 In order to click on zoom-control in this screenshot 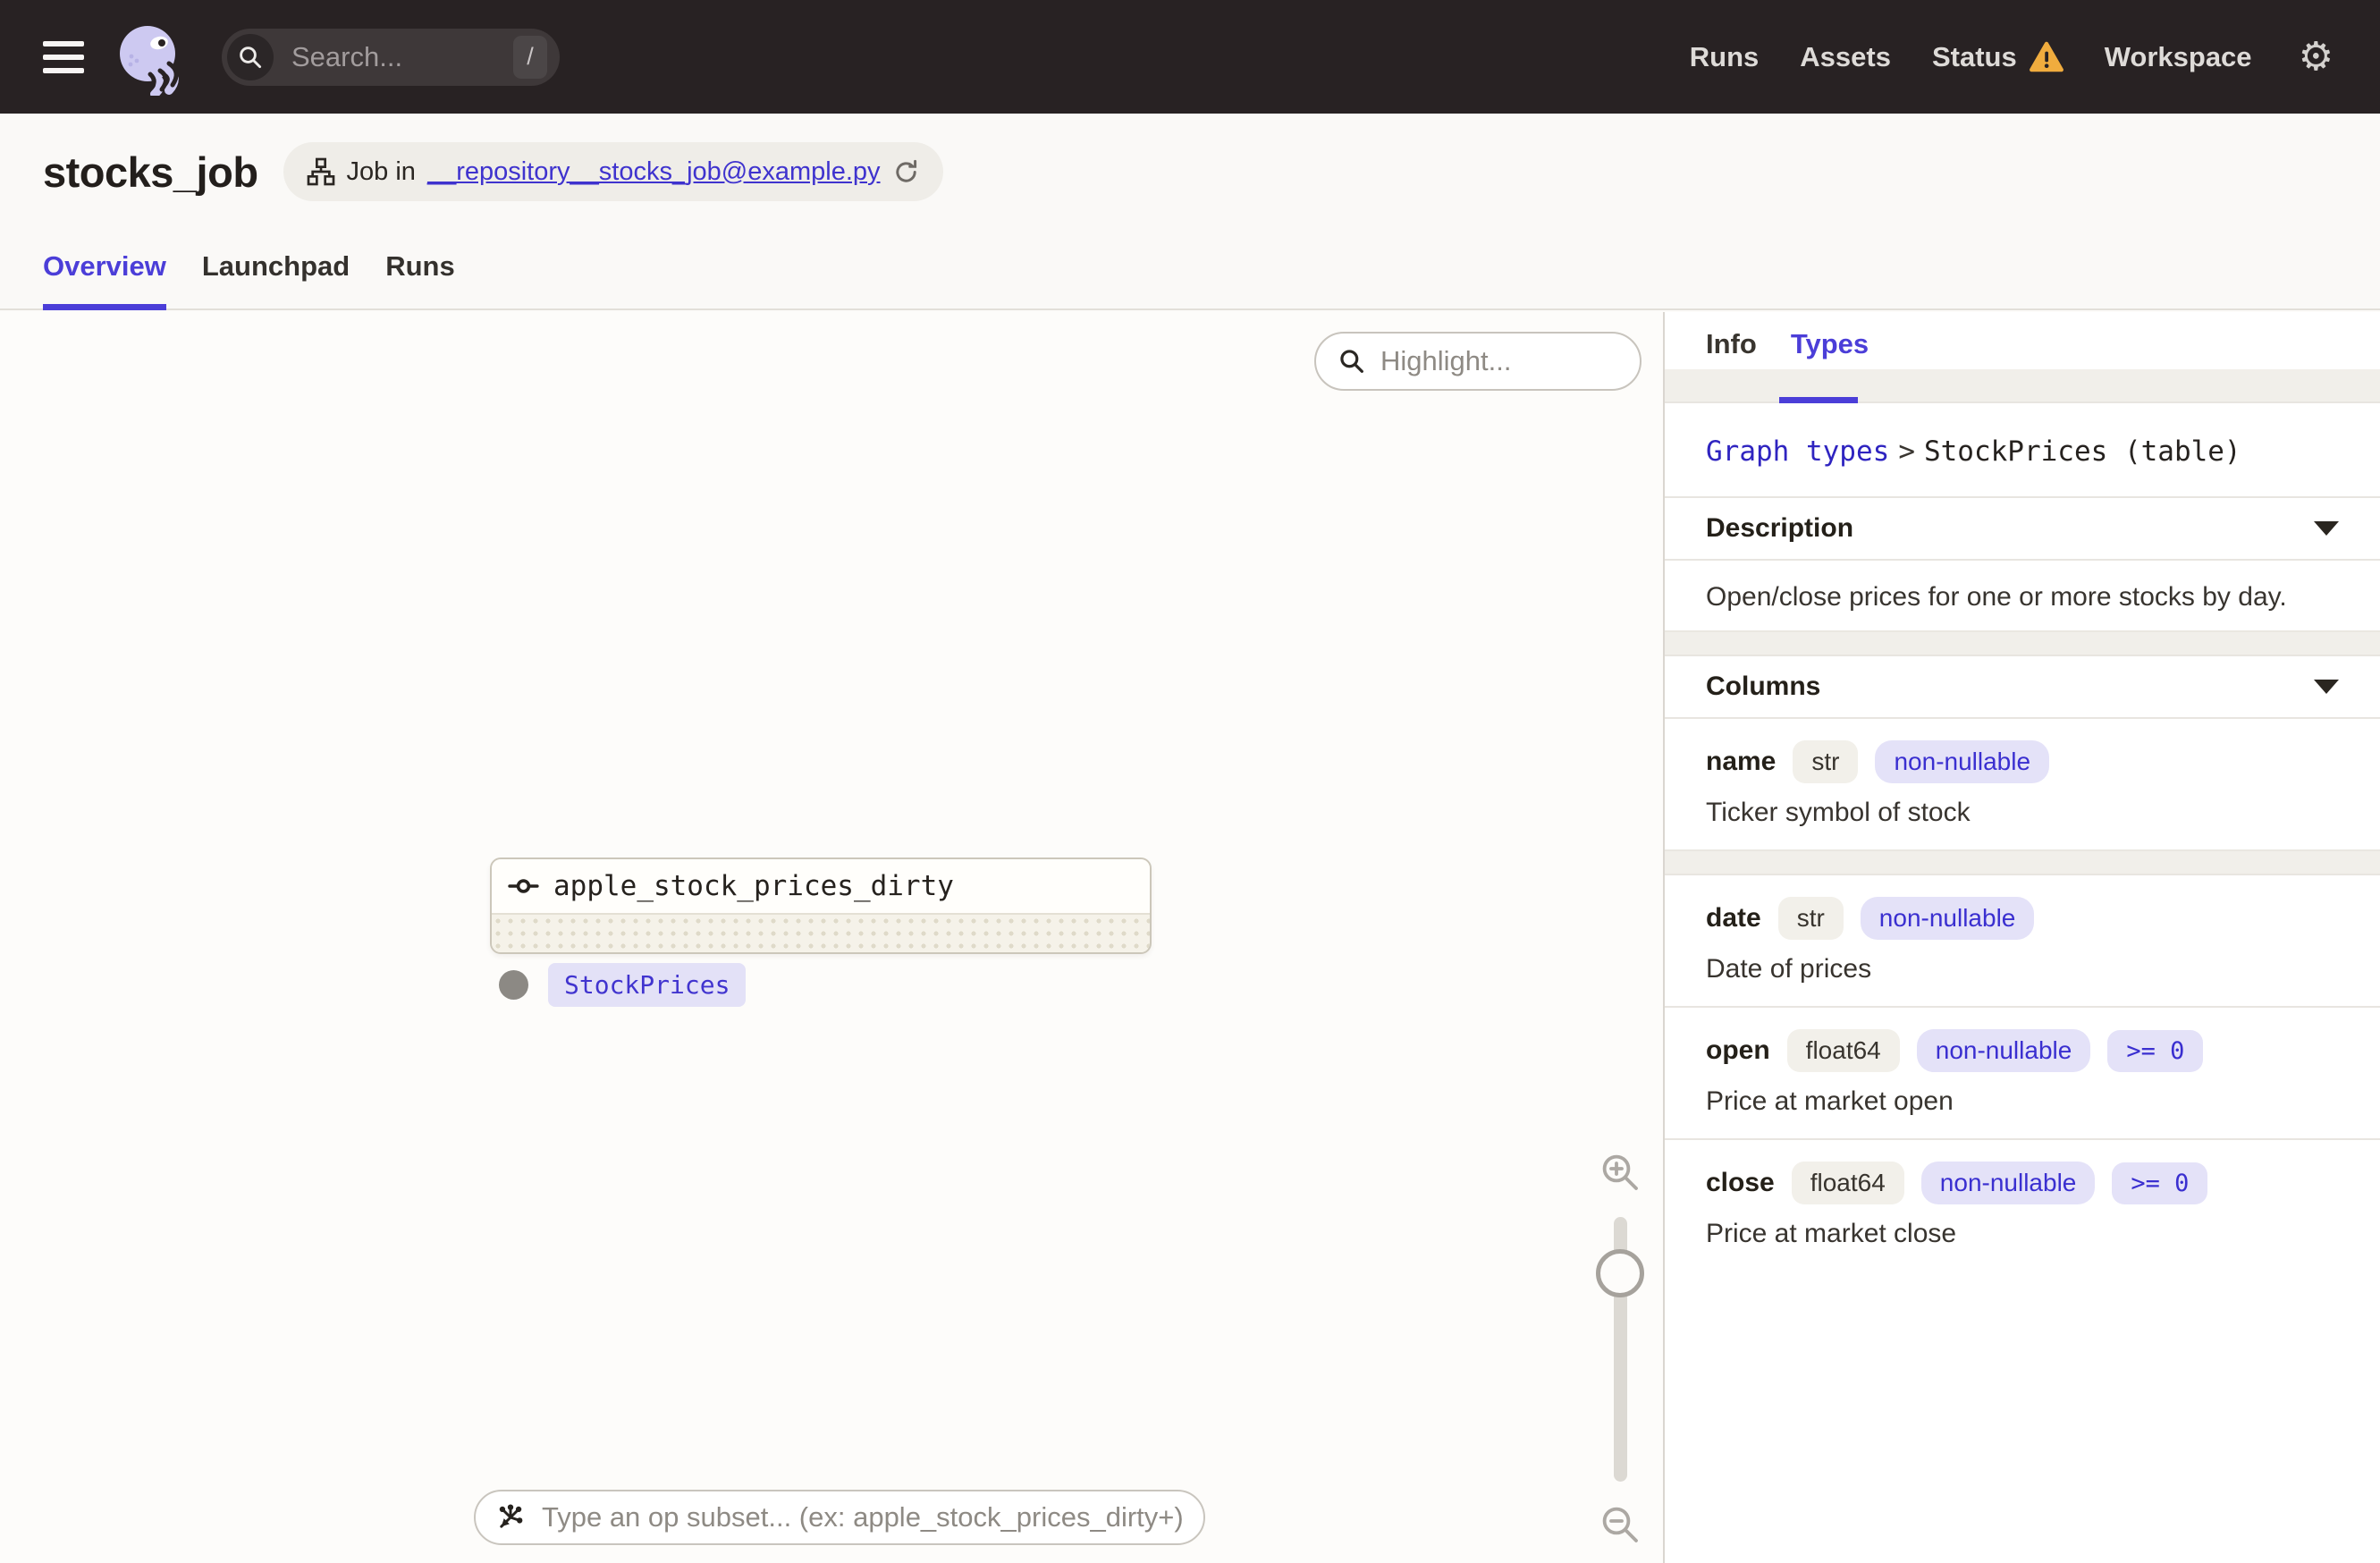, I will do `click(1620, 1348)`.